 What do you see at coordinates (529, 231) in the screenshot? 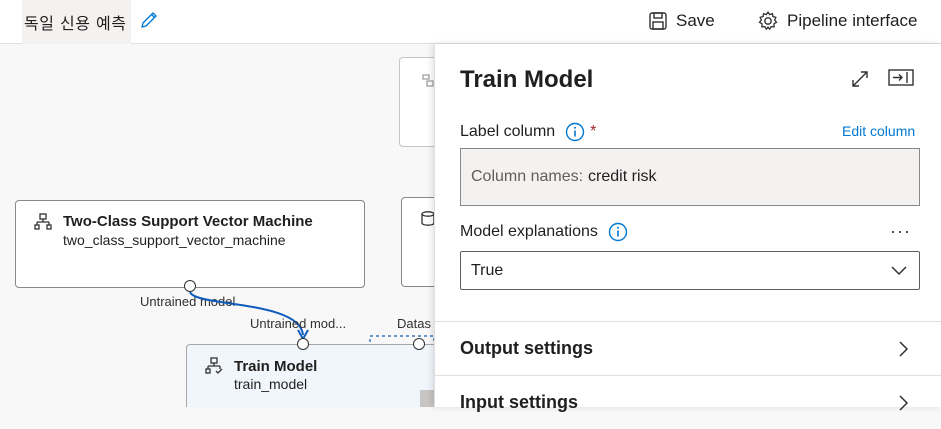
I see `model-explanations-text: Model explanations` at bounding box center [529, 231].